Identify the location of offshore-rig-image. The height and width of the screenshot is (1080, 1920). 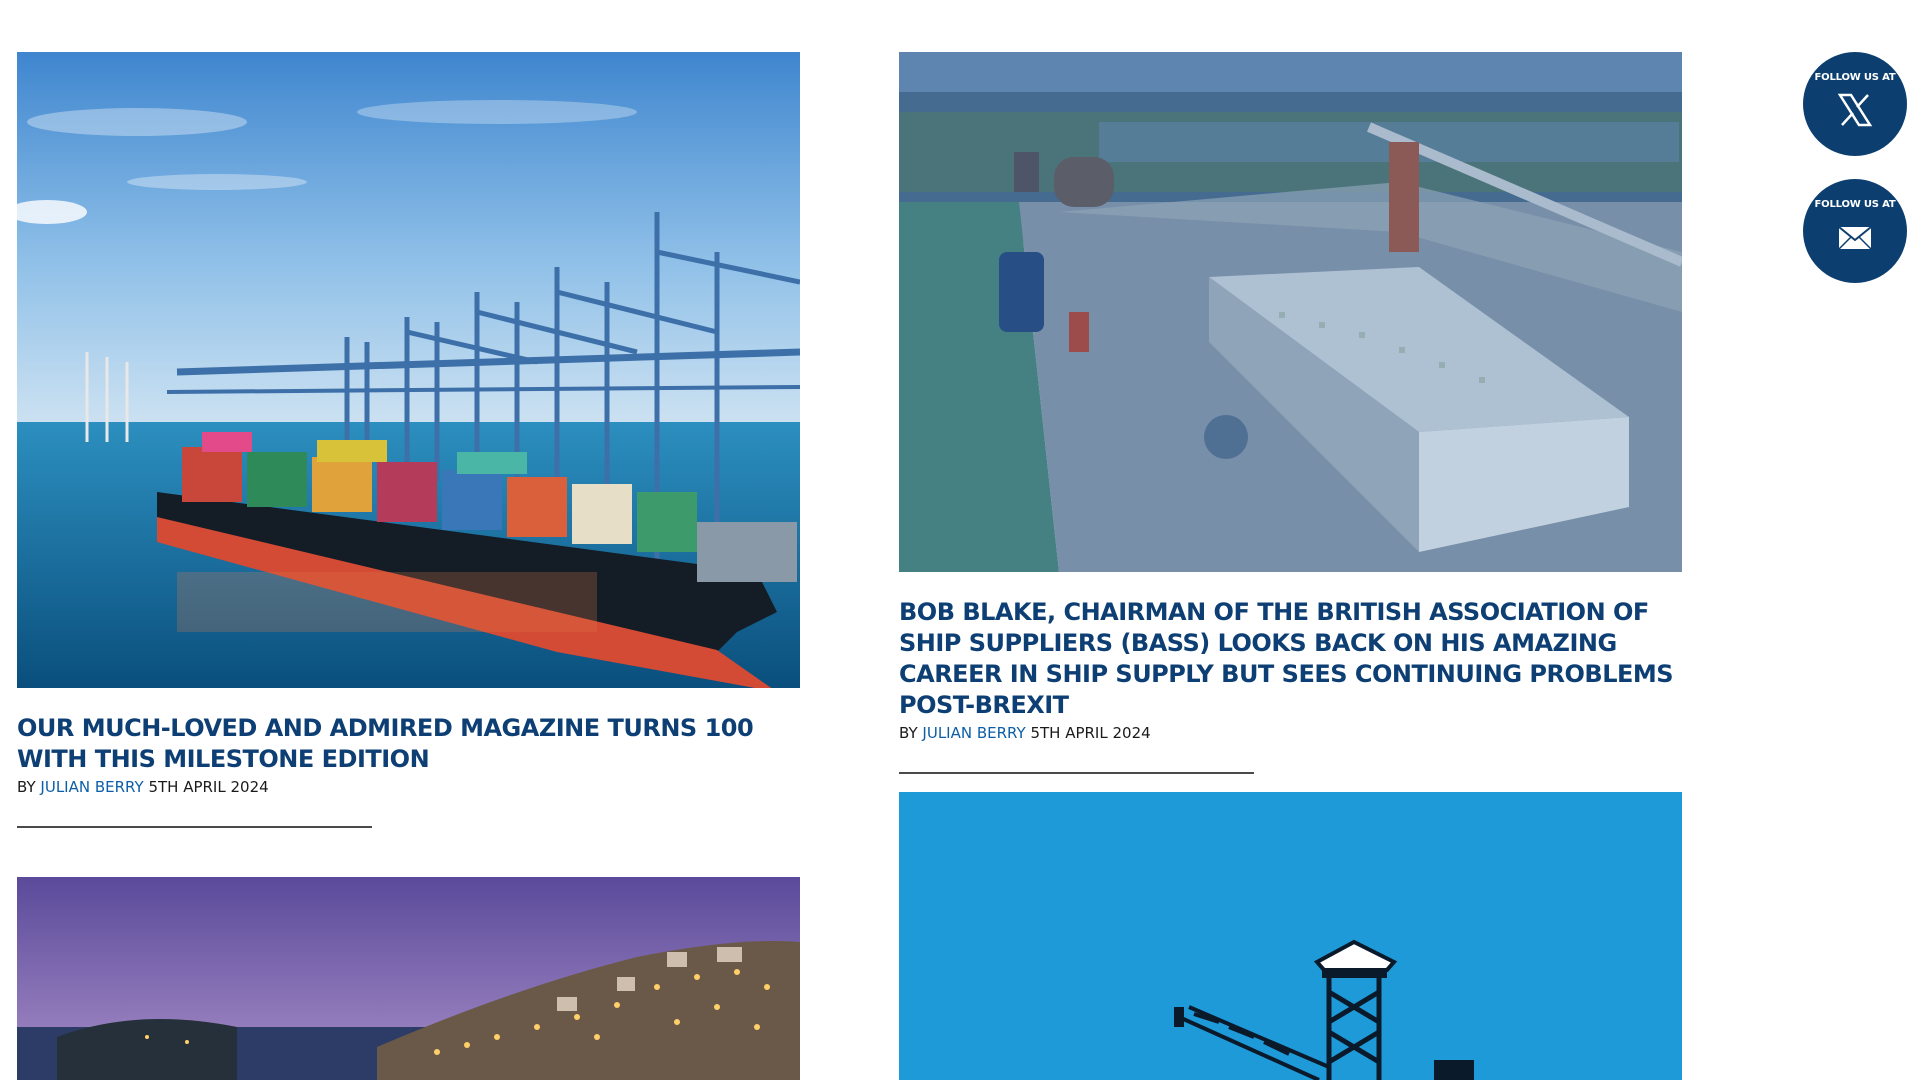
(1290, 936).